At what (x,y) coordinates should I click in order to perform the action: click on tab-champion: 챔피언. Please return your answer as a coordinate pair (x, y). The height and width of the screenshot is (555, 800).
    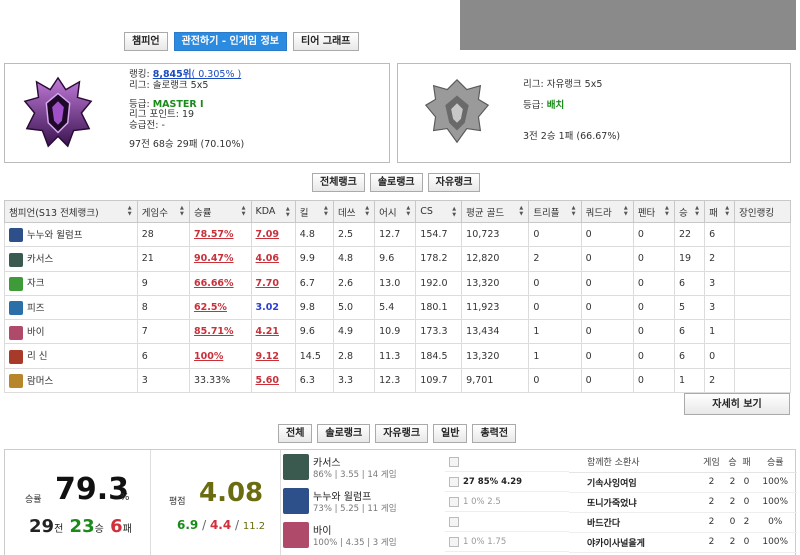
    Looking at the image, I should click on (146, 41).